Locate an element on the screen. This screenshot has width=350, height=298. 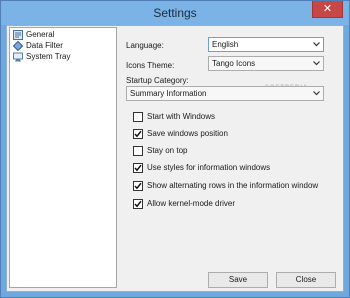
close-button: Close is located at coordinates (306, 280).